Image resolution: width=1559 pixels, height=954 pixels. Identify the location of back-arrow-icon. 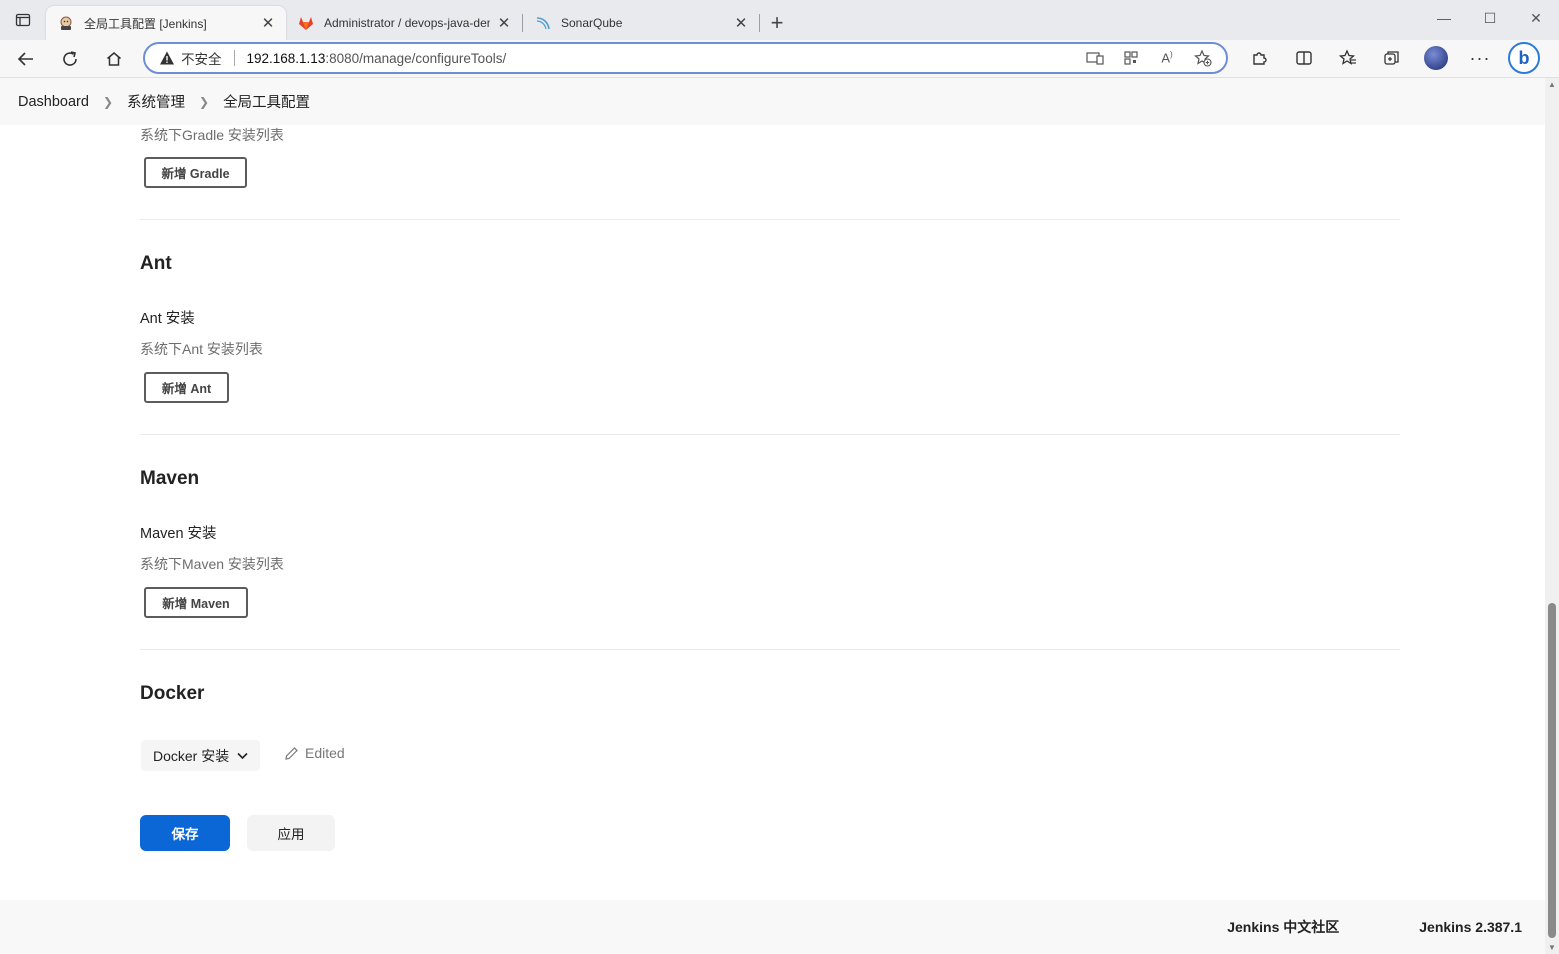
(25, 58).